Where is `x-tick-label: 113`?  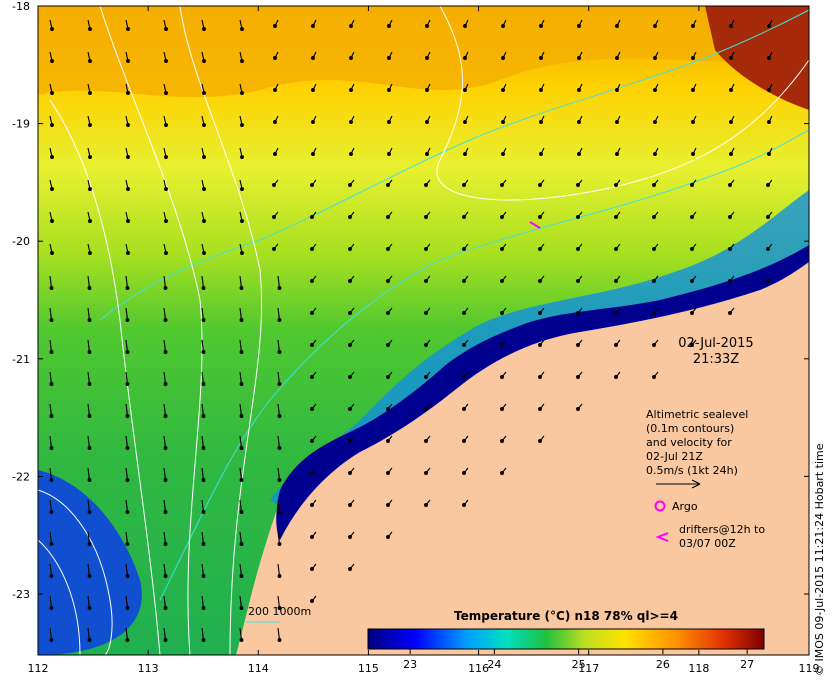 x-tick-label: 113 is located at coordinates (148, 668).